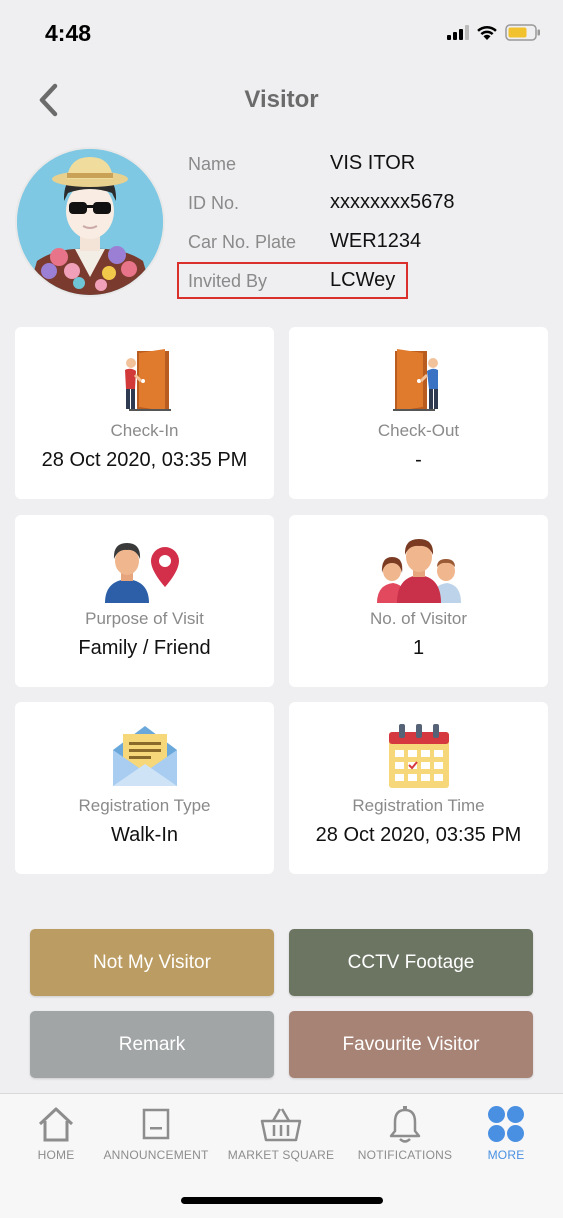 Image resolution: width=563 pixels, height=1218 pixels. Describe the element at coordinates (418, 756) in the screenshot. I see `calendar-icon` at that location.